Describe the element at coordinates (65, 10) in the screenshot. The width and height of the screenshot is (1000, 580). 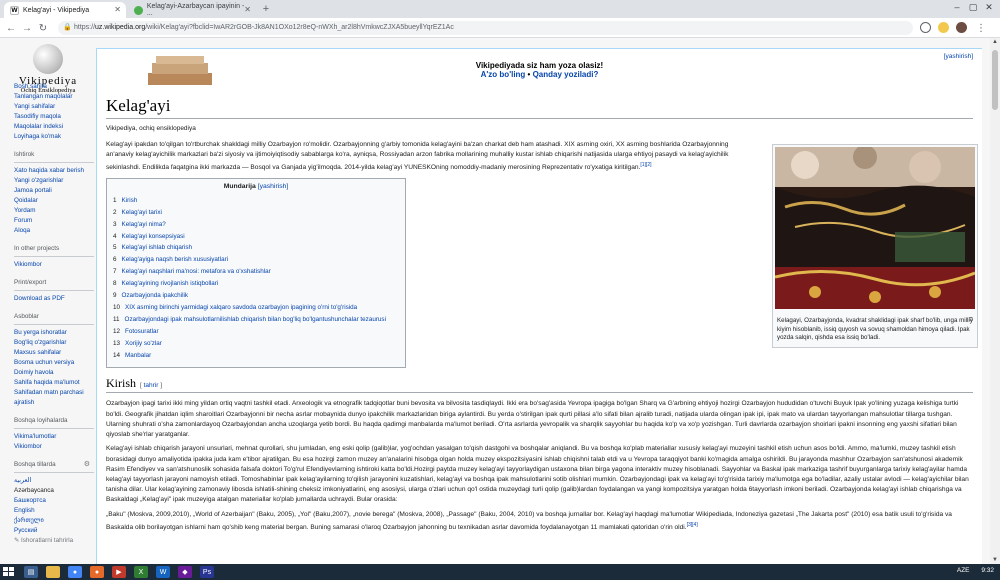
I see `tab-wikipedia: W Kelag'ayi - Vikipediya ✕` at that location.